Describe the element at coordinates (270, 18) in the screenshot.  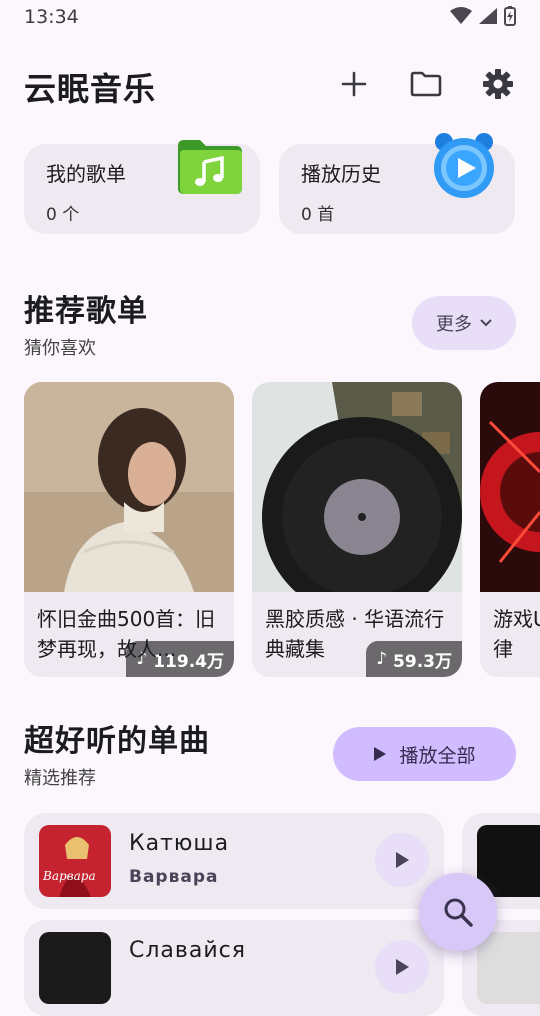
I see `status-bar: 13:34` at that location.